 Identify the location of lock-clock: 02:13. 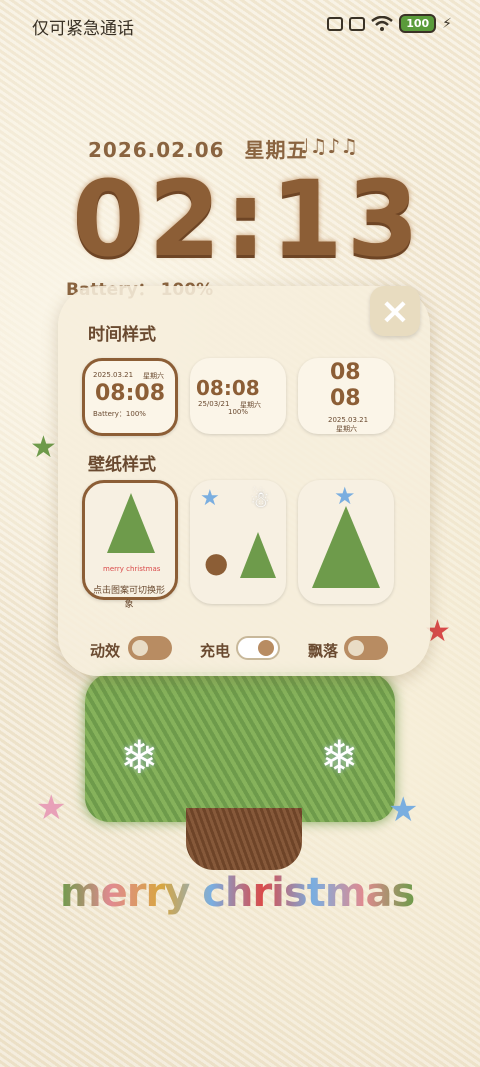
(248, 219).